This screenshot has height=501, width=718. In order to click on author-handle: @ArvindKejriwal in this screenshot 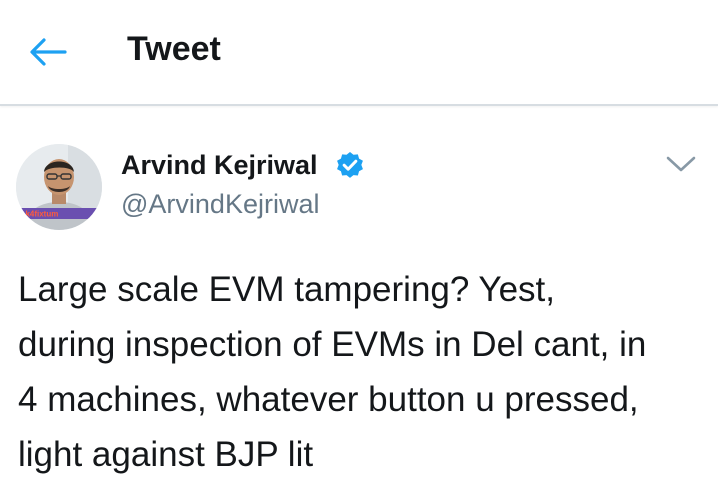, I will do `click(220, 204)`.